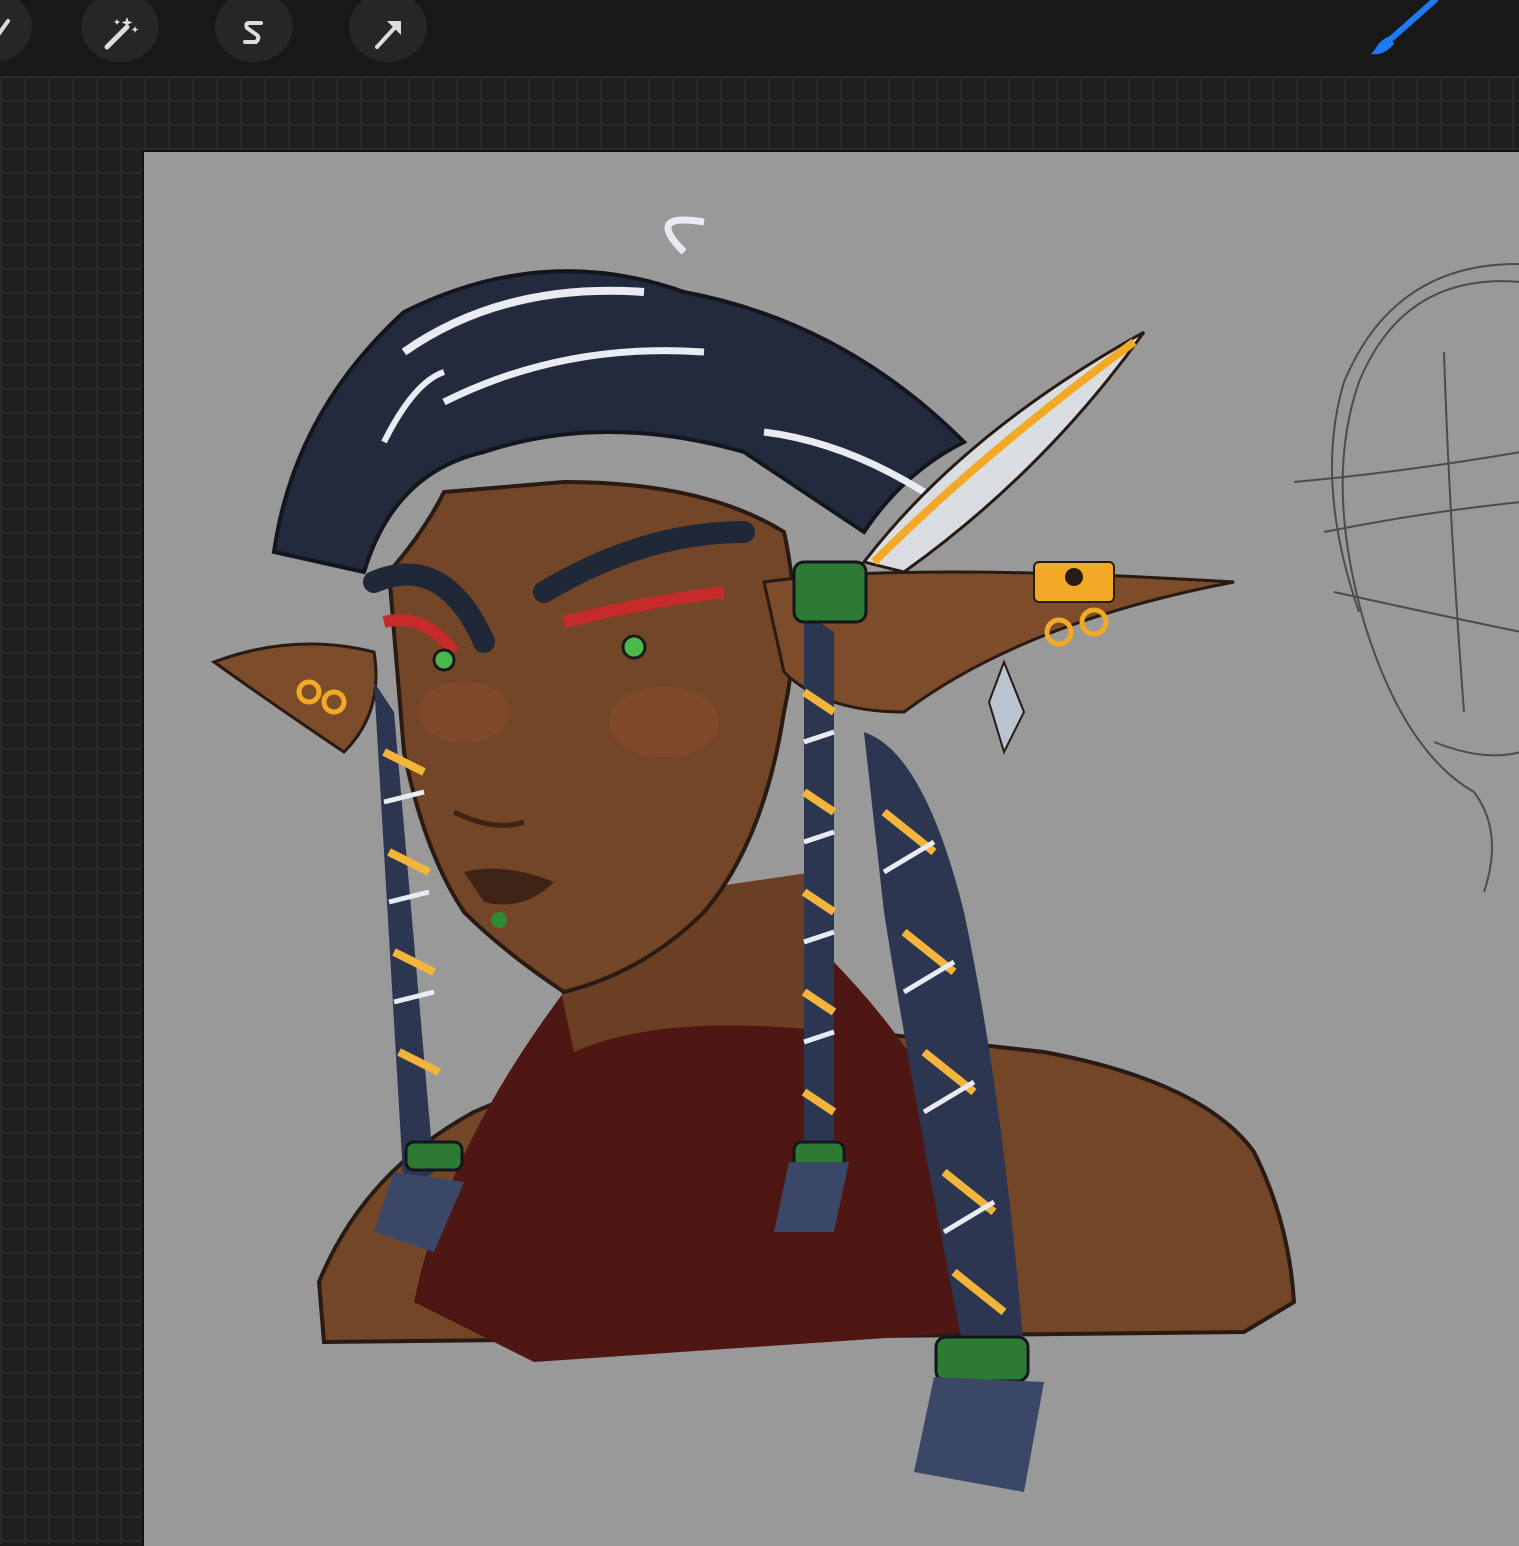 The image size is (1519, 1546). What do you see at coordinates (1407, 31) in the screenshot?
I see `brush-icon` at bounding box center [1407, 31].